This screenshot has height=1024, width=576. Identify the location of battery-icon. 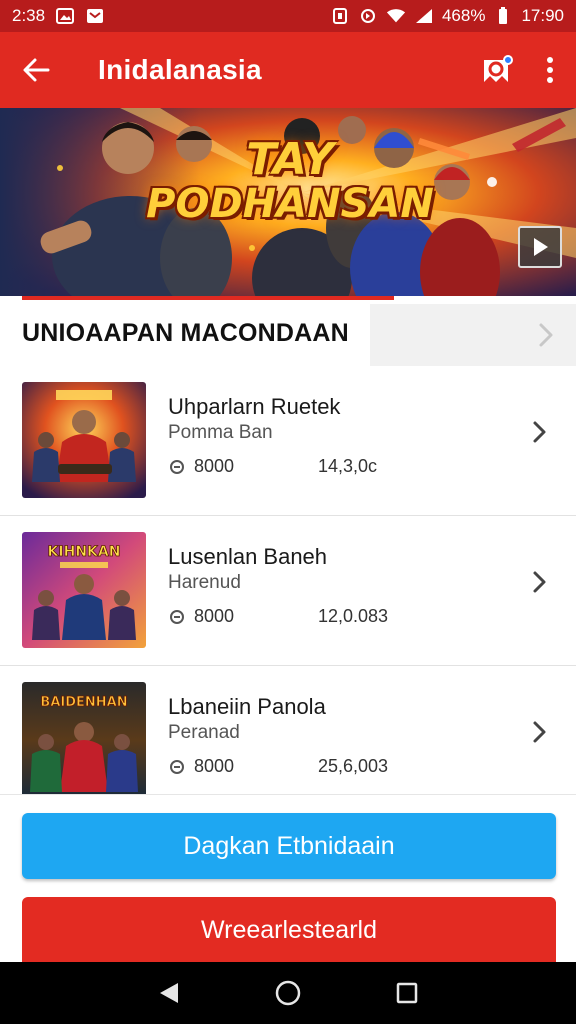
(503, 16).